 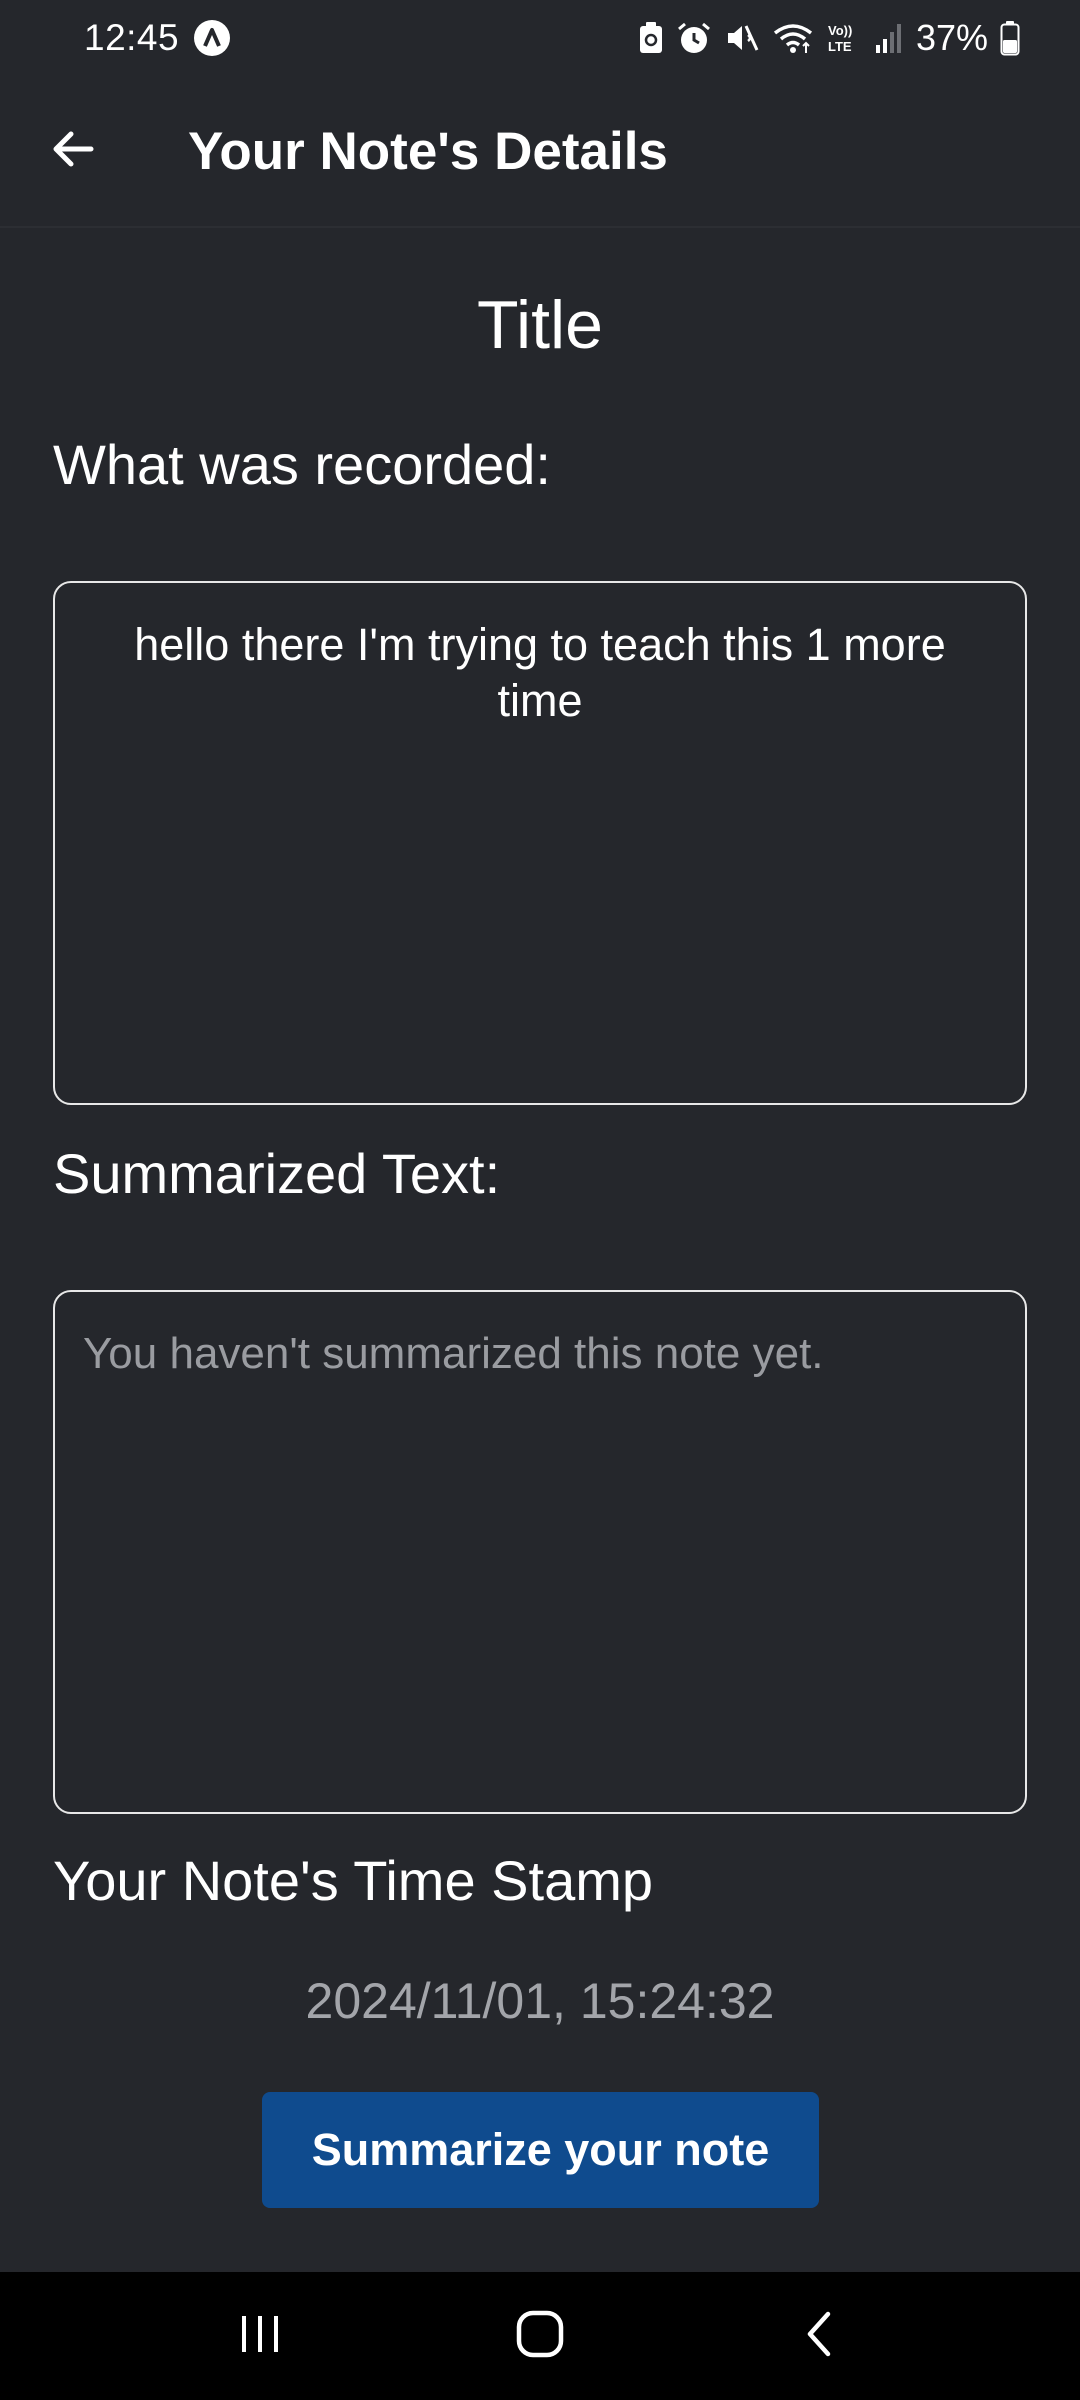 I want to click on system-nav-bar, so click(x=540, y=2336).